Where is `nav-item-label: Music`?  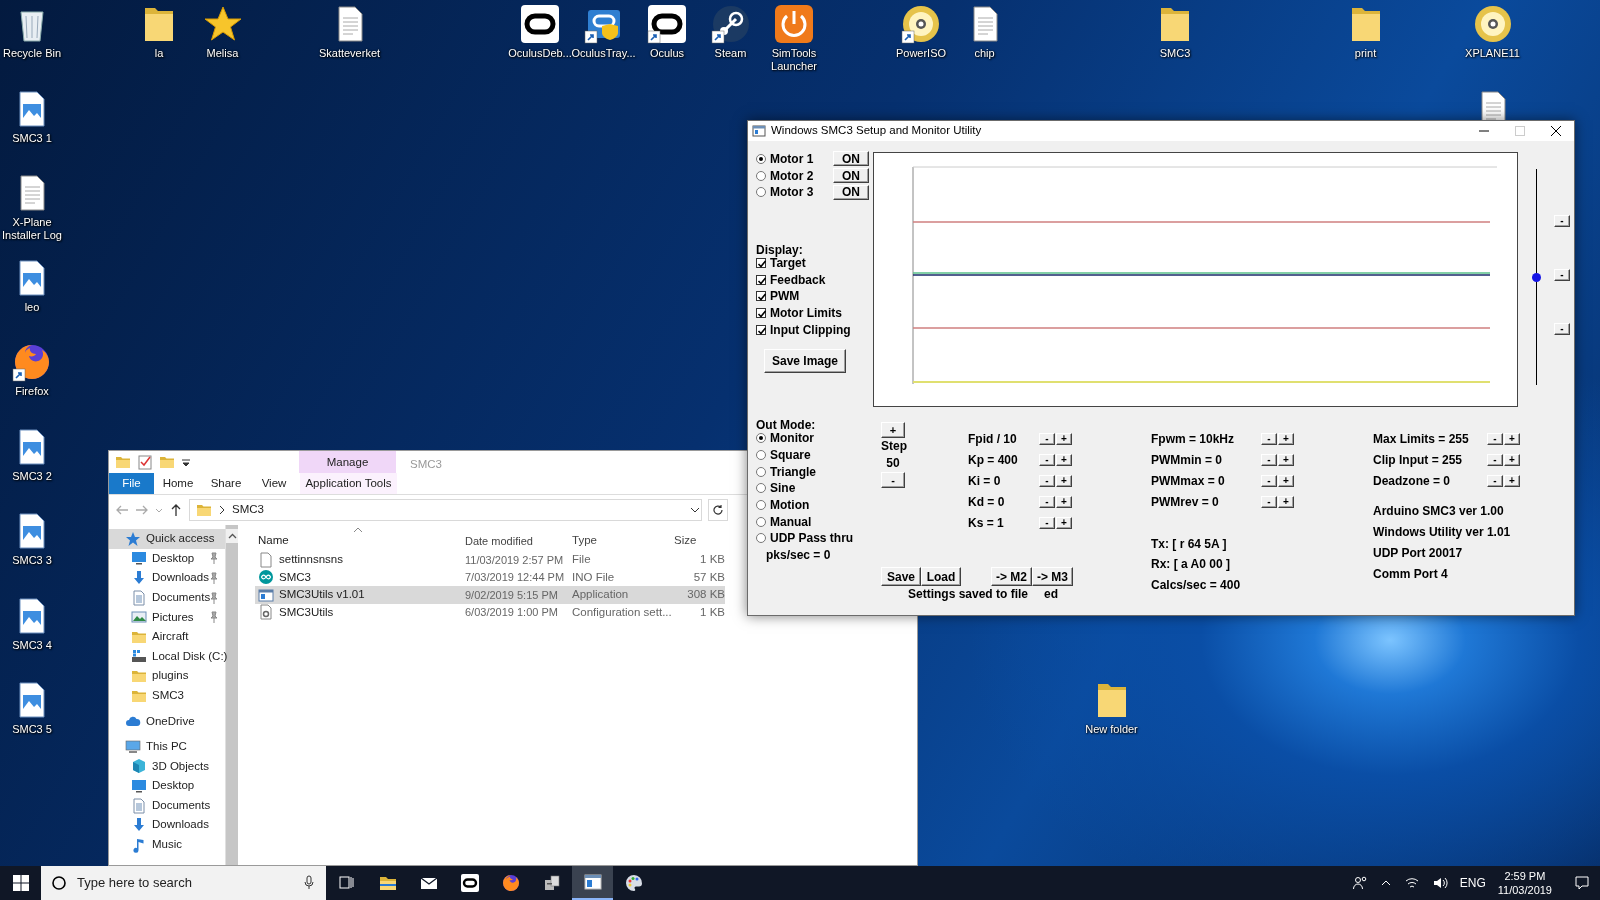 nav-item-label: Music is located at coordinates (167, 845).